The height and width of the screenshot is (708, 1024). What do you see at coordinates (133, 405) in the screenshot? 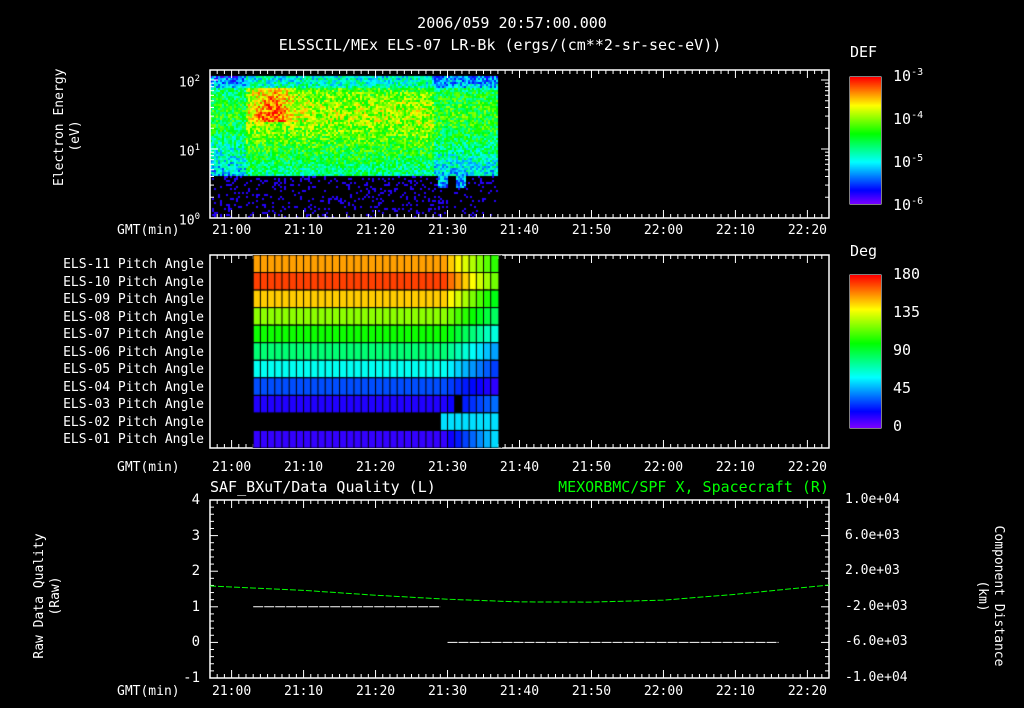
I see `pitch-angle-row-label: ELS-03 Pitch Angle` at bounding box center [133, 405].